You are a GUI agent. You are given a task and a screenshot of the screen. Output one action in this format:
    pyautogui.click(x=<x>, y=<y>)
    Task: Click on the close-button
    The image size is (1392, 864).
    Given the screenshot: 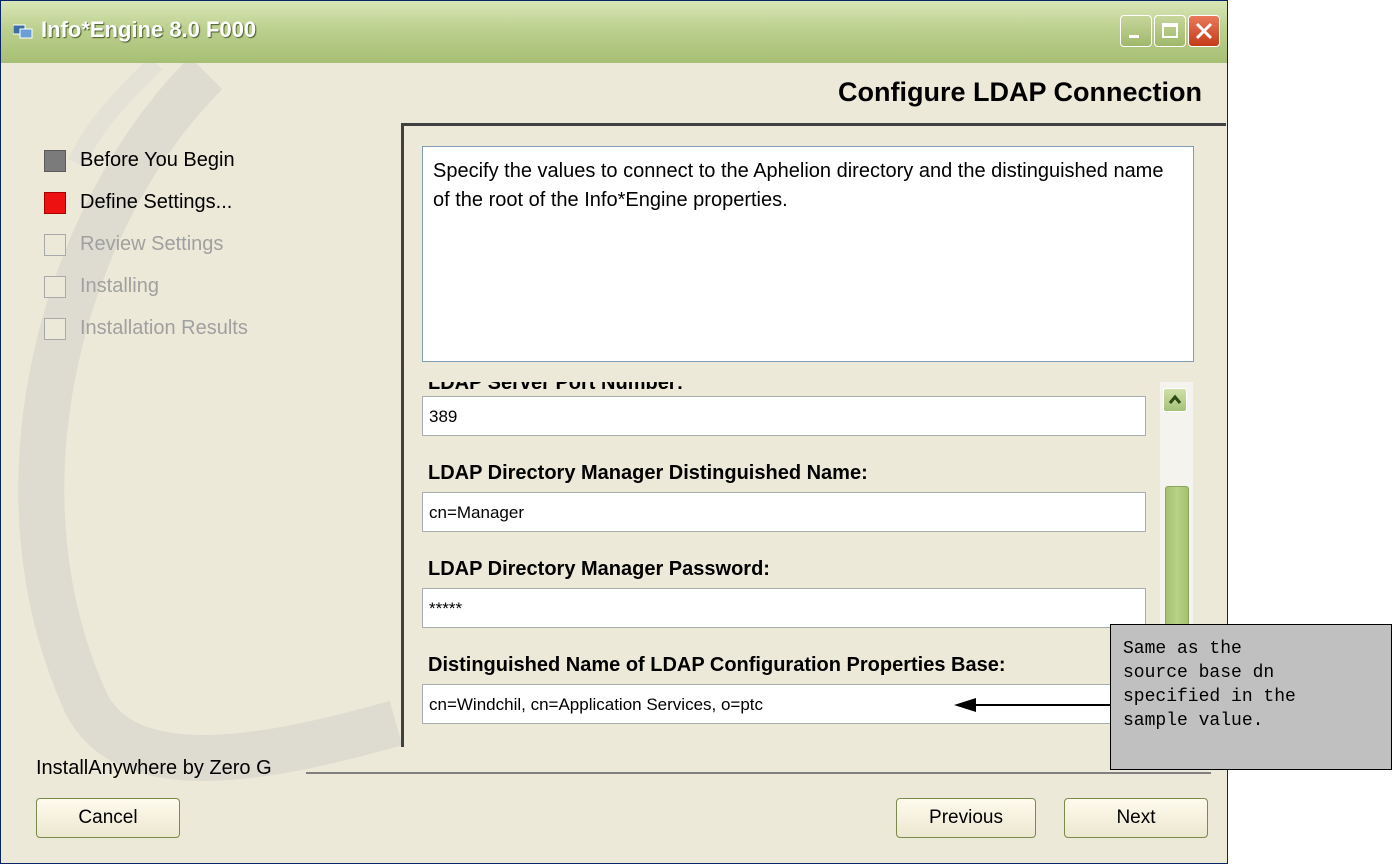 What is the action you would take?
    pyautogui.click(x=1204, y=31)
    